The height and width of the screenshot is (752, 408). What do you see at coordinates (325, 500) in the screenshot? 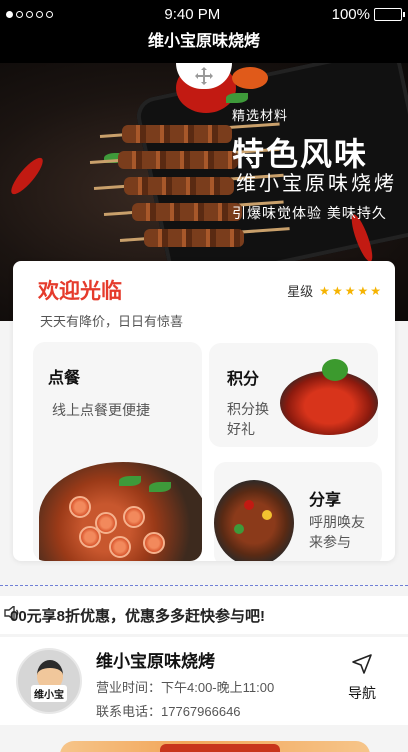
I see `share-title: 分享` at bounding box center [325, 500].